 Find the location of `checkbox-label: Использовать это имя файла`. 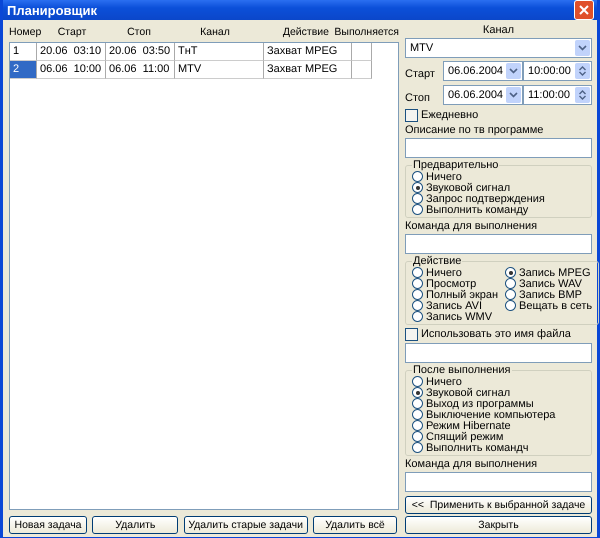

checkbox-label: Использовать это имя файла is located at coordinates (496, 334).